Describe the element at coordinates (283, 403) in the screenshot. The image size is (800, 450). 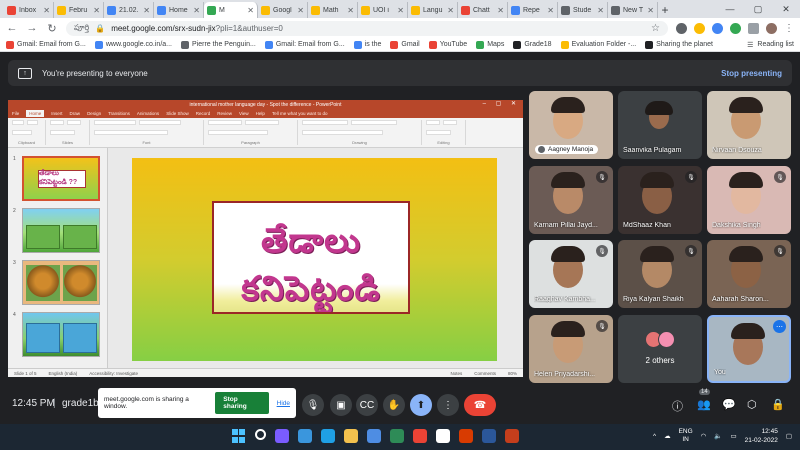
I see `hide-button: Hide` at that location.